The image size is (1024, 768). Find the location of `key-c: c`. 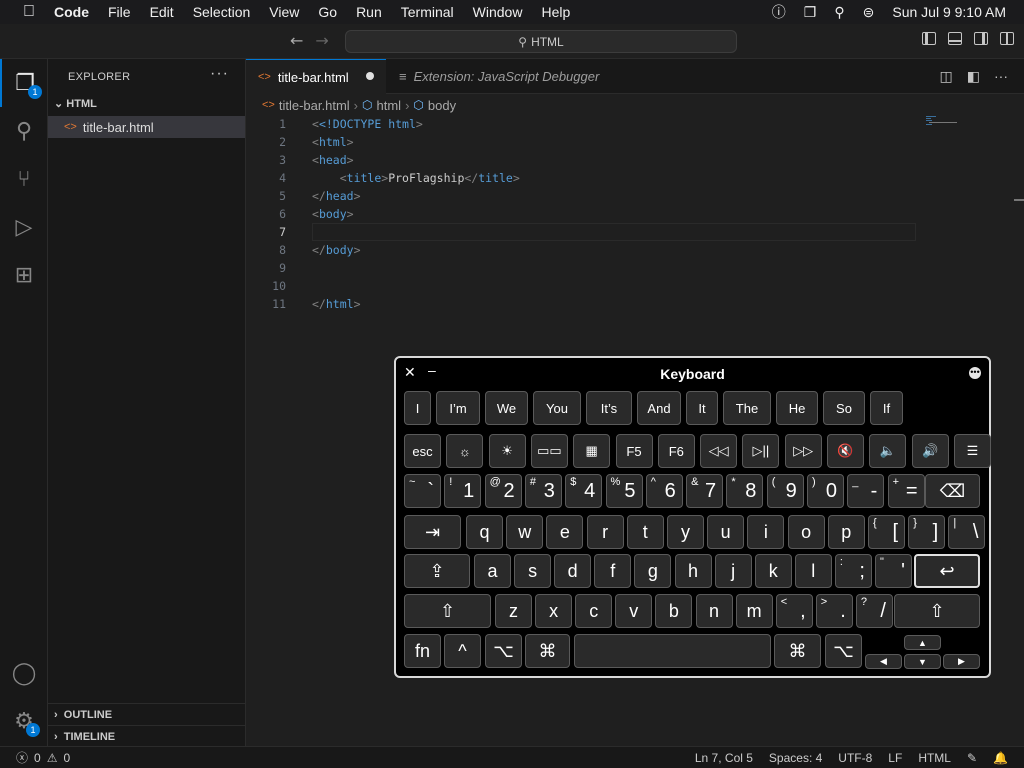

key-c: c is located at coordinates (594, 611).